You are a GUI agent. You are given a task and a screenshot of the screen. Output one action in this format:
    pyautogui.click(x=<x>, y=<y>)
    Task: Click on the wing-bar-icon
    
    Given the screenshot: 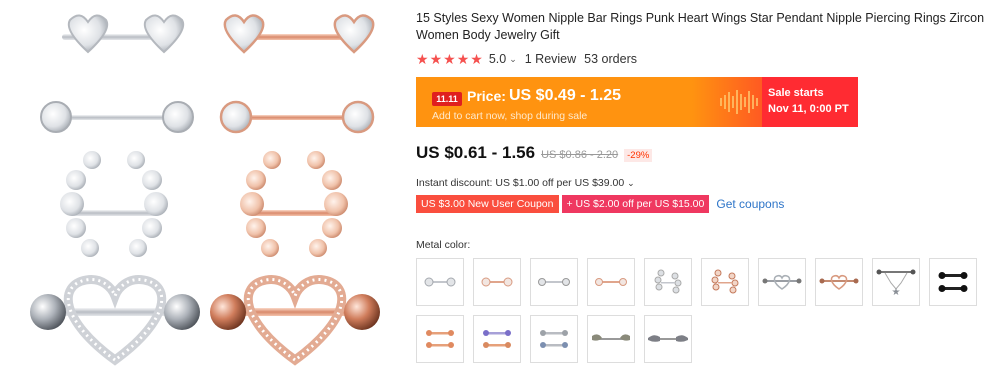 What is the action you would take?
    pyautogui.click(x=668, y=338)
    